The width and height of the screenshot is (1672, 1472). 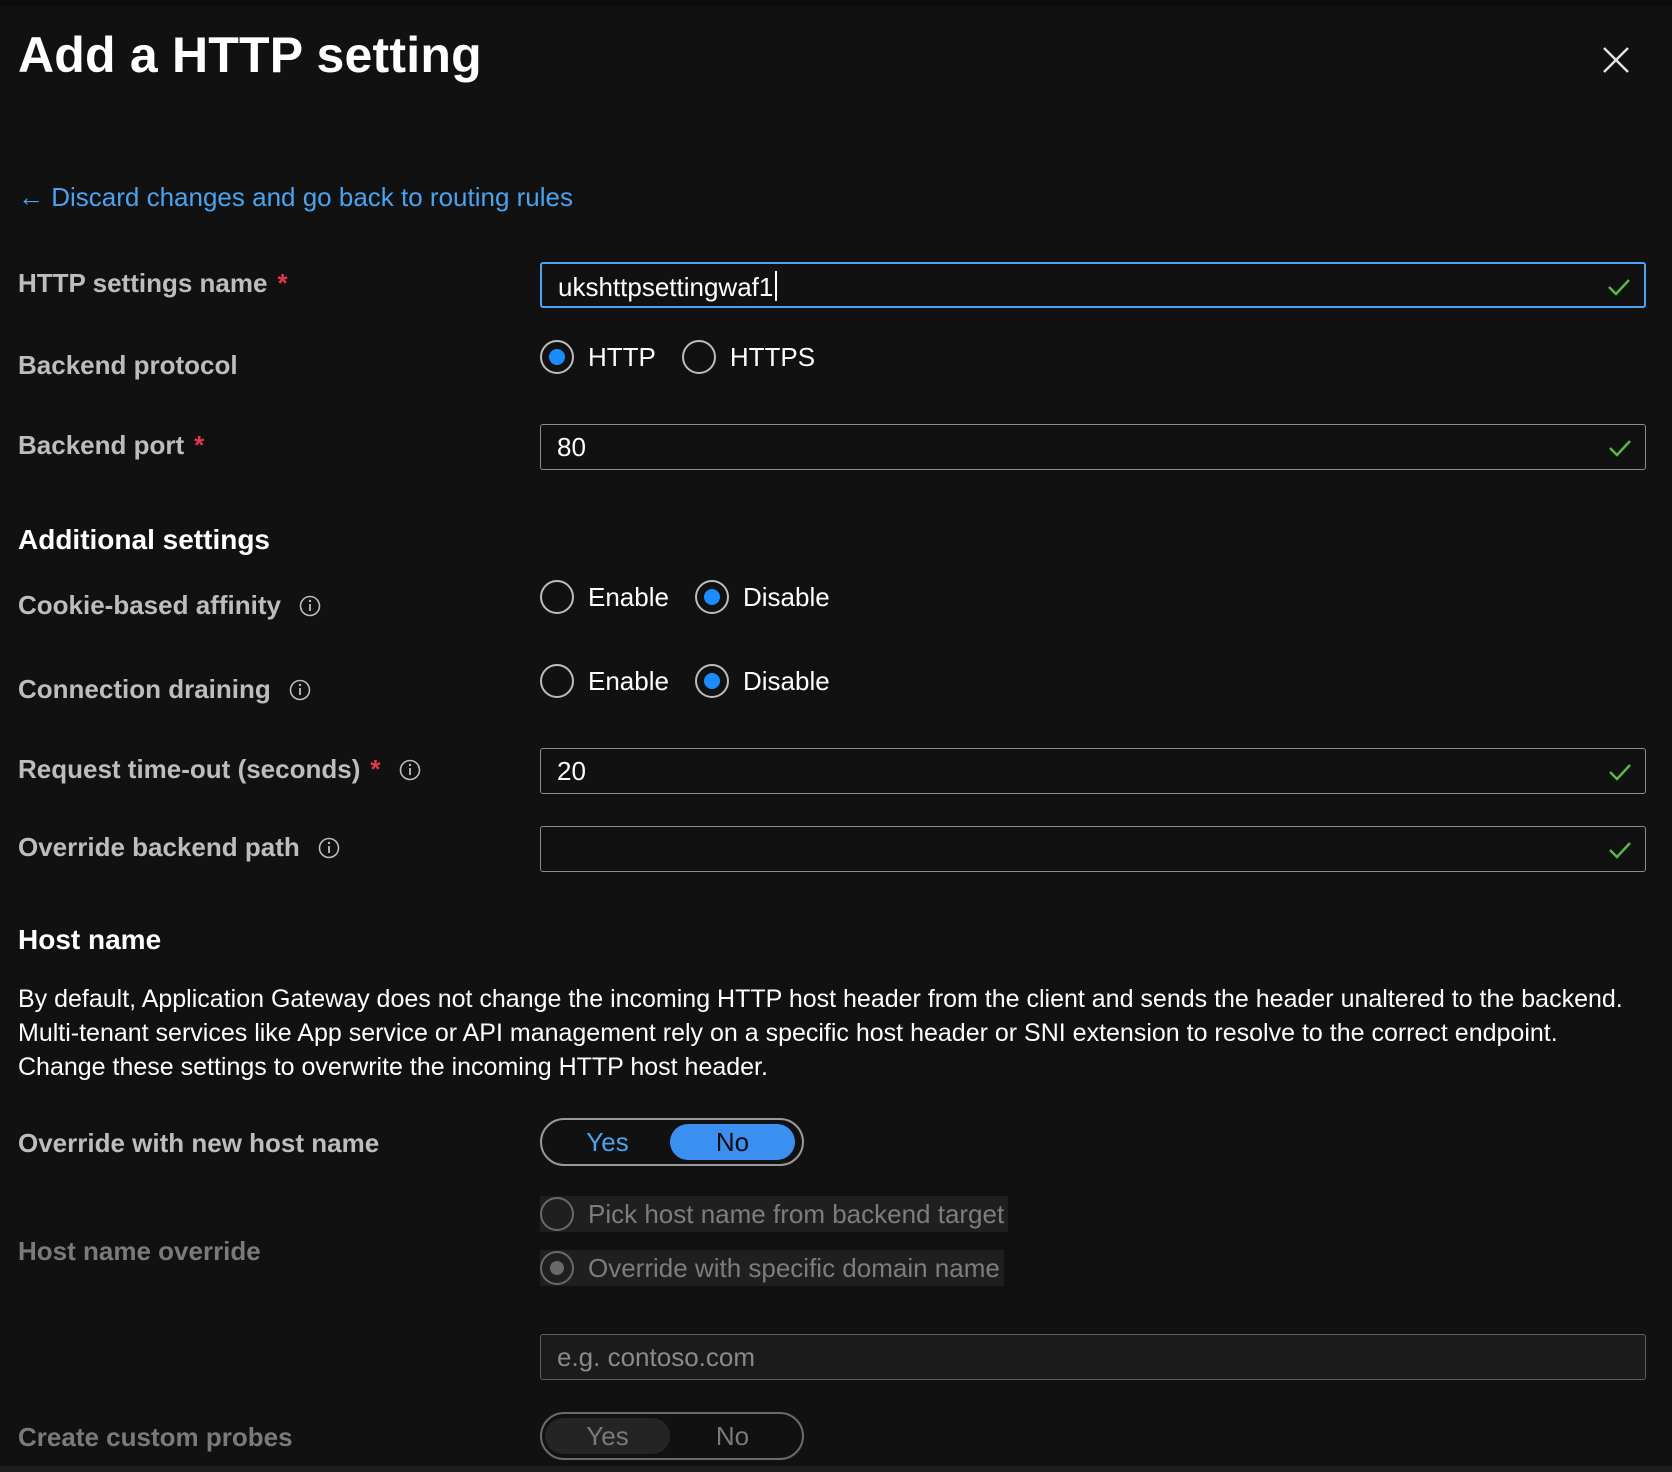 I want to click on cookie-affinity-radio-group: Enable Disable, so click(x=698, y=597).